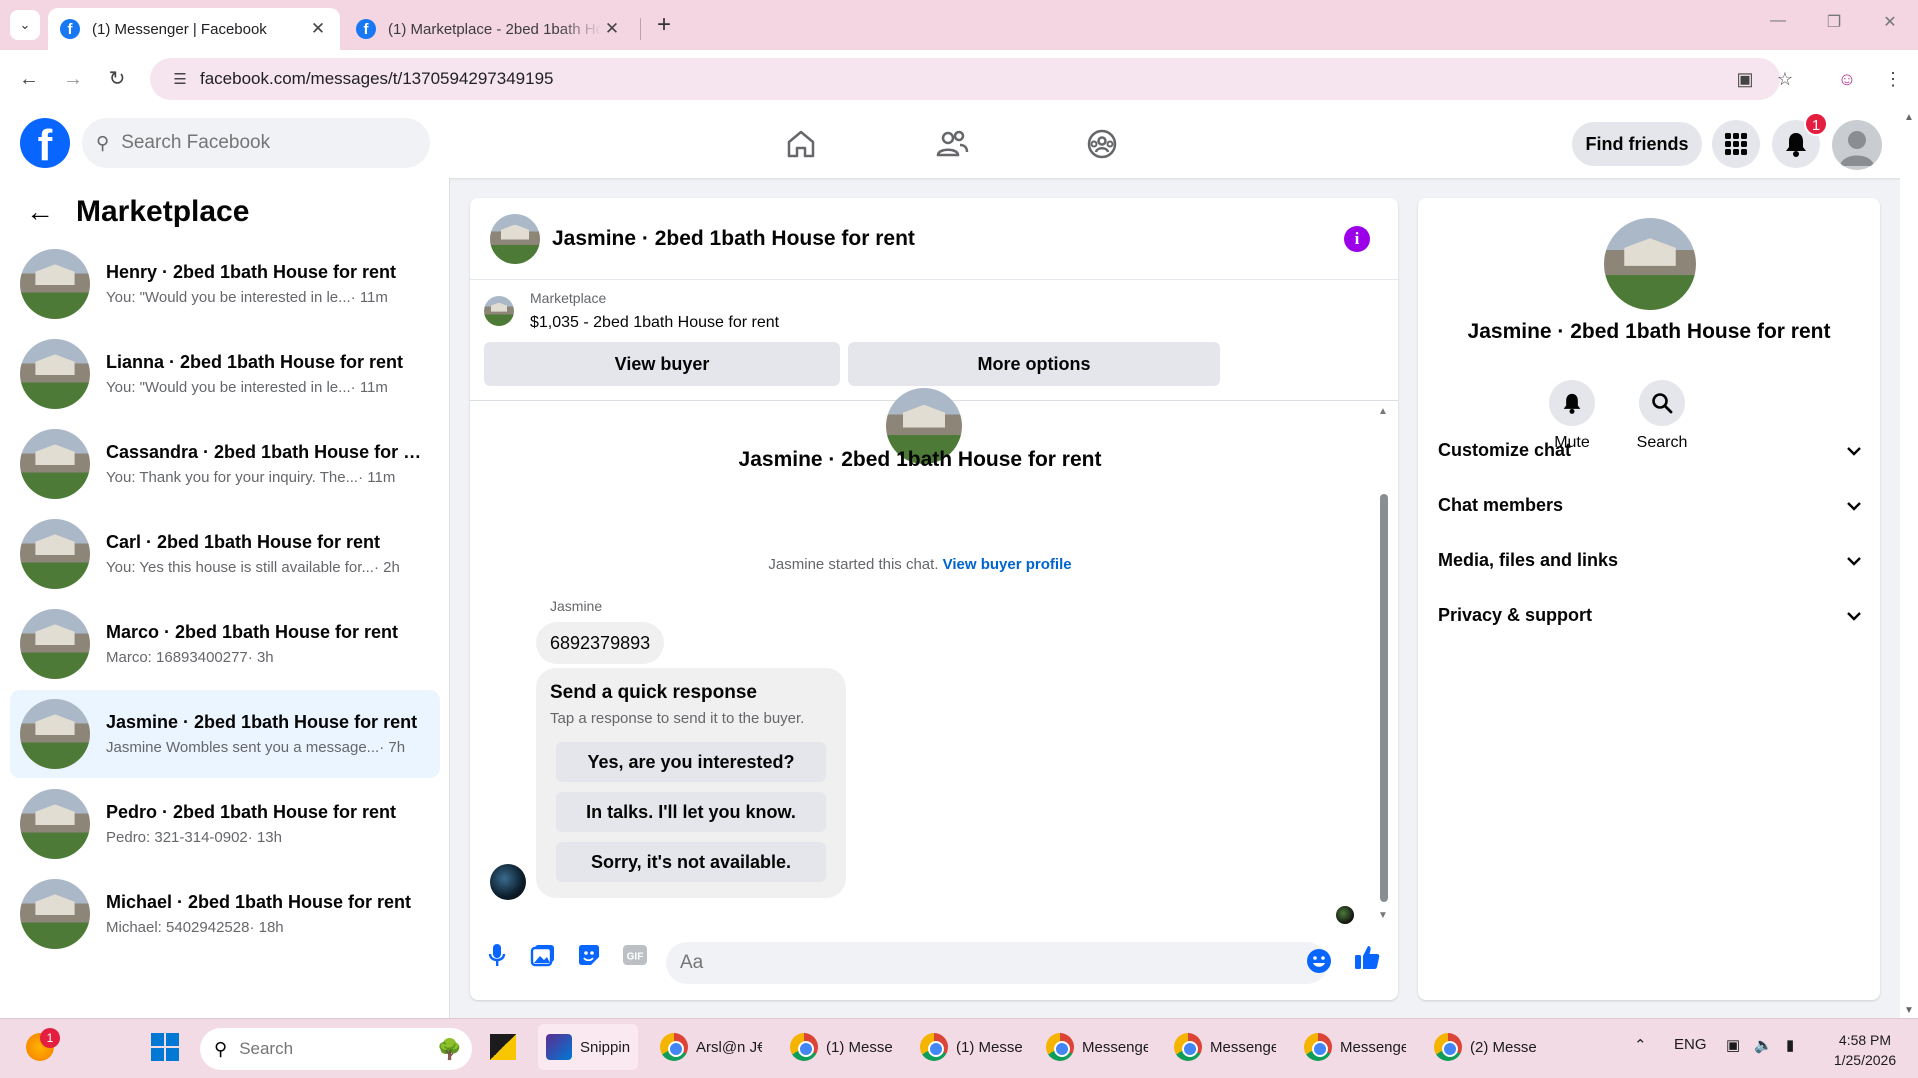 The image size is (1918, 1078). What do you see at coordinates (543, 955) in the screenshot?
I see `photo-icon` at bounding box center [543, 955].